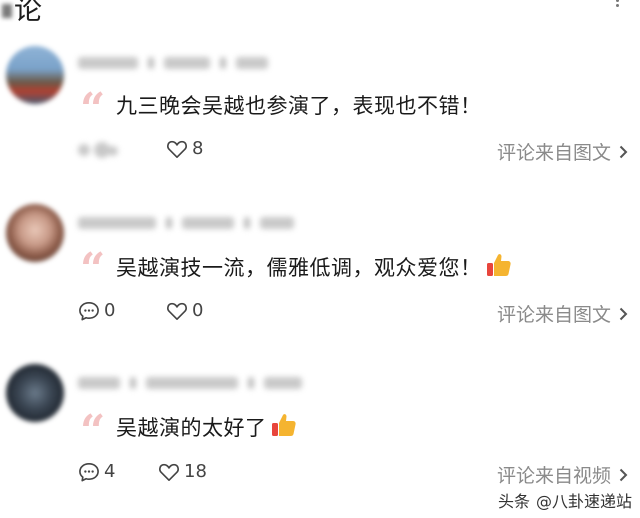 Image resolution: width=640 pixels, height=518 pixels. I want to click on like-button: 0, so click(184, 310).